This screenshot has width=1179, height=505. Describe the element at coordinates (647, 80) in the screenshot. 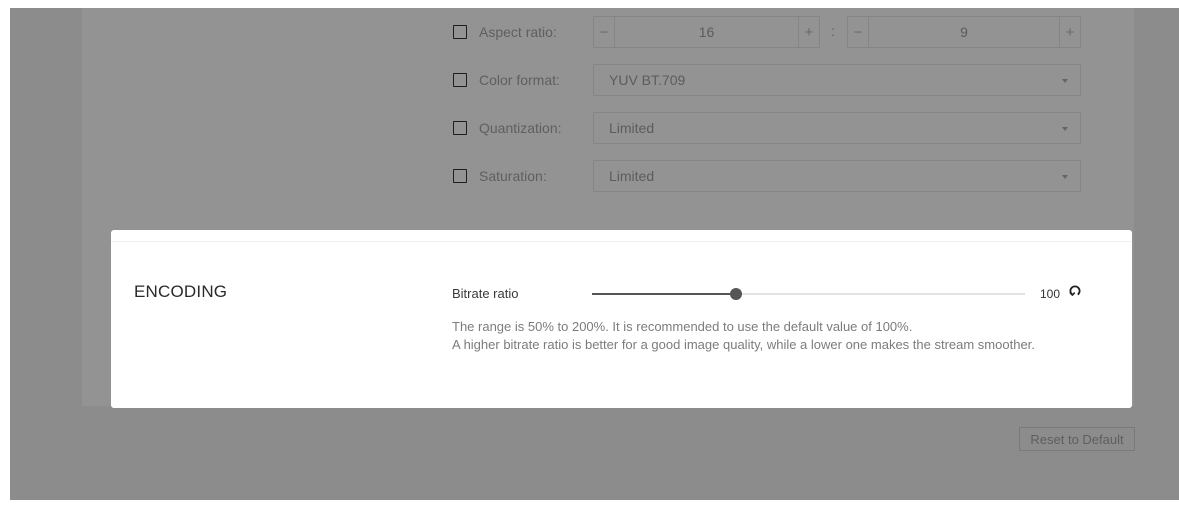

I see `color-format-value: YUV BT.709` at that location.